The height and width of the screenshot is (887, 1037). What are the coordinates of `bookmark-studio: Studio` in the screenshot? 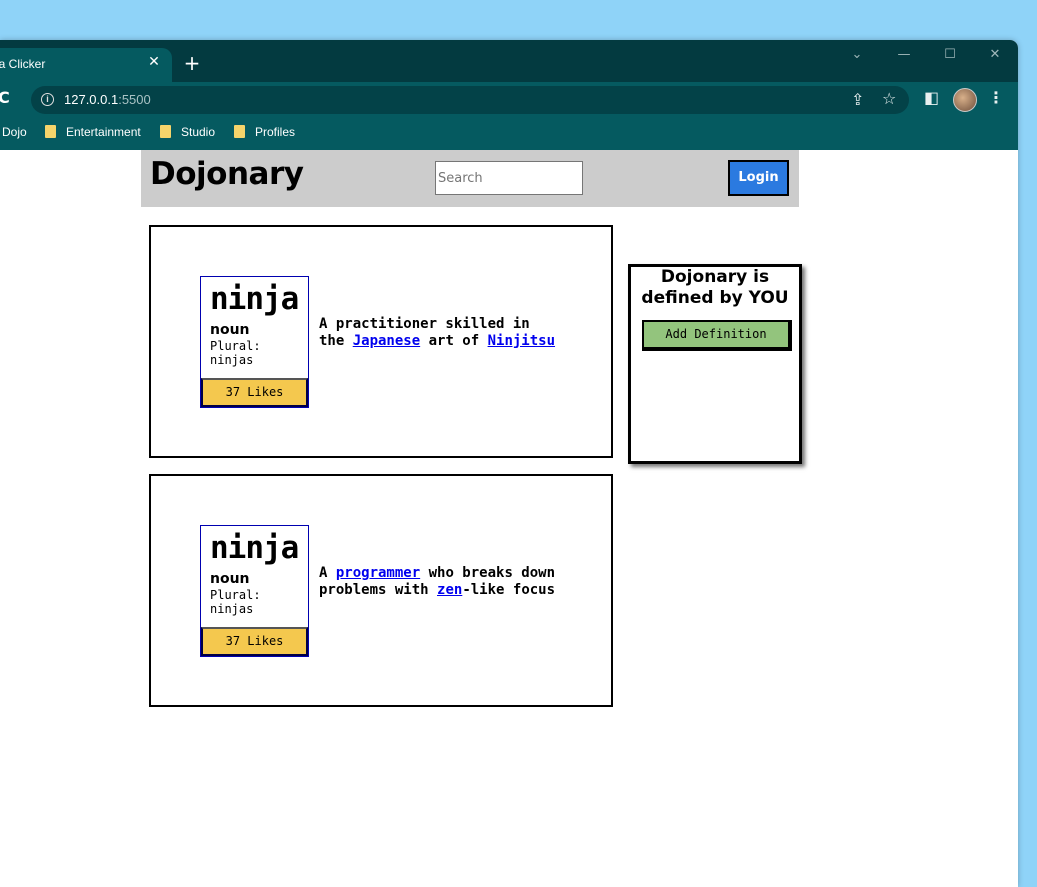 It's located at (187, 132).